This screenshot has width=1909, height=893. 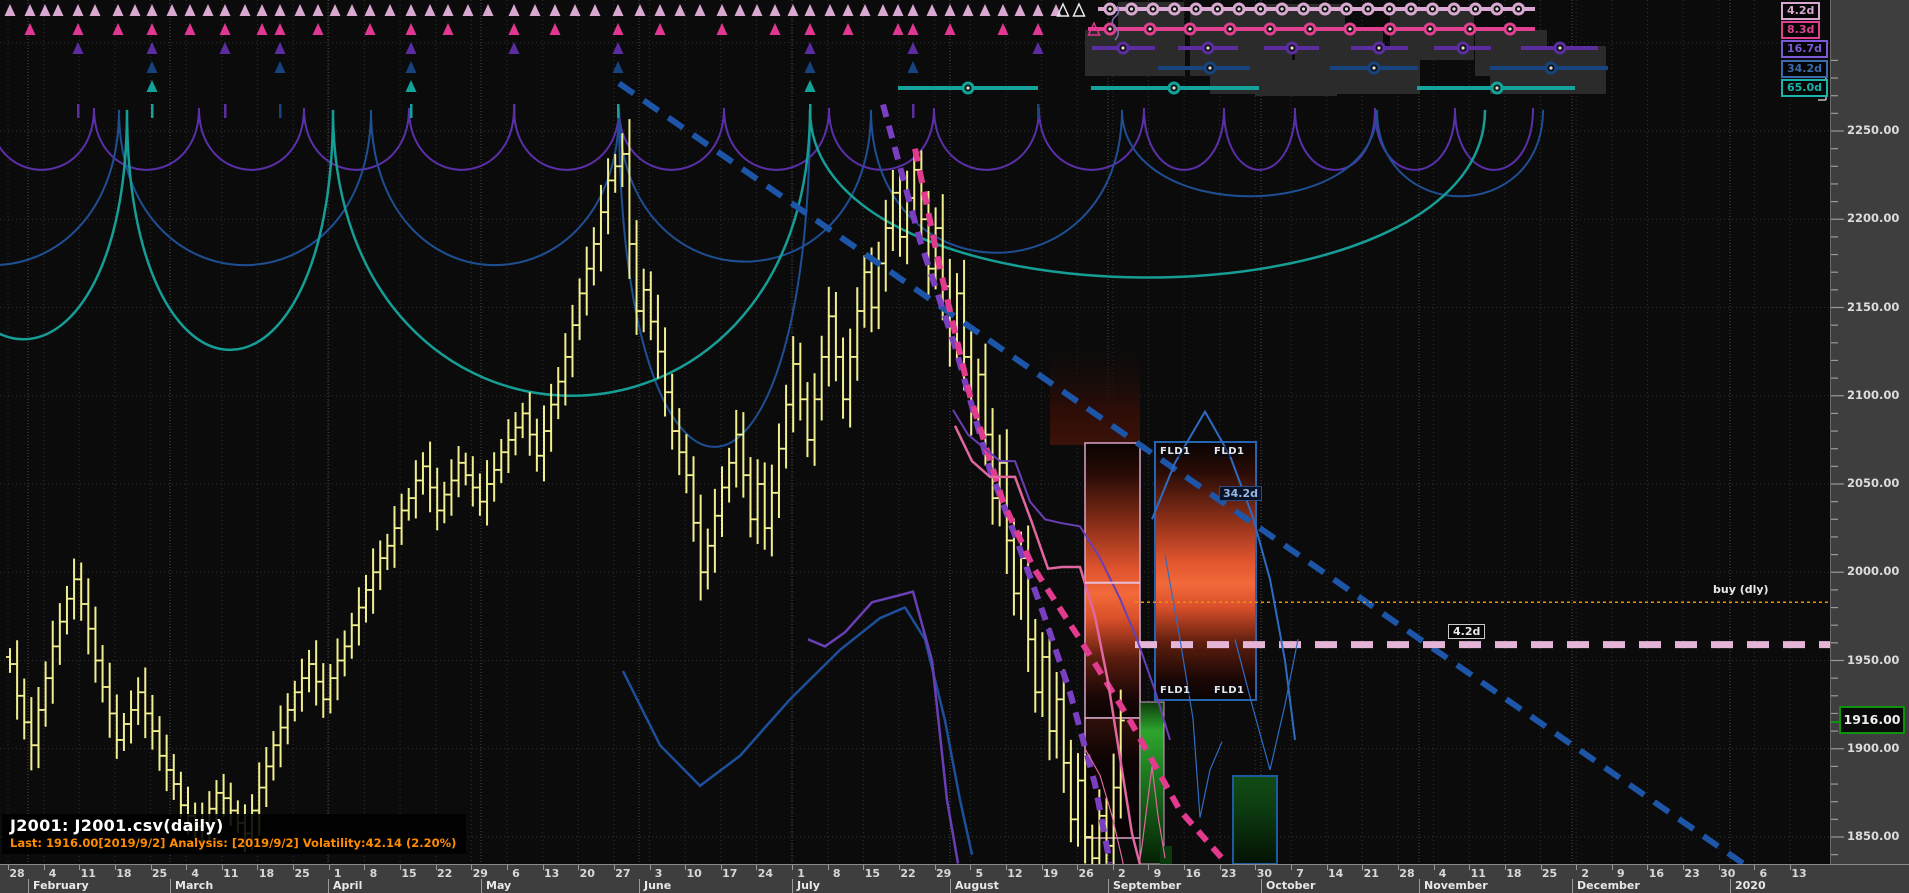 What do you see at coordinates (765, 873) in the screenshot?
I see `day-label: 24` at bounding box center [765, 873].